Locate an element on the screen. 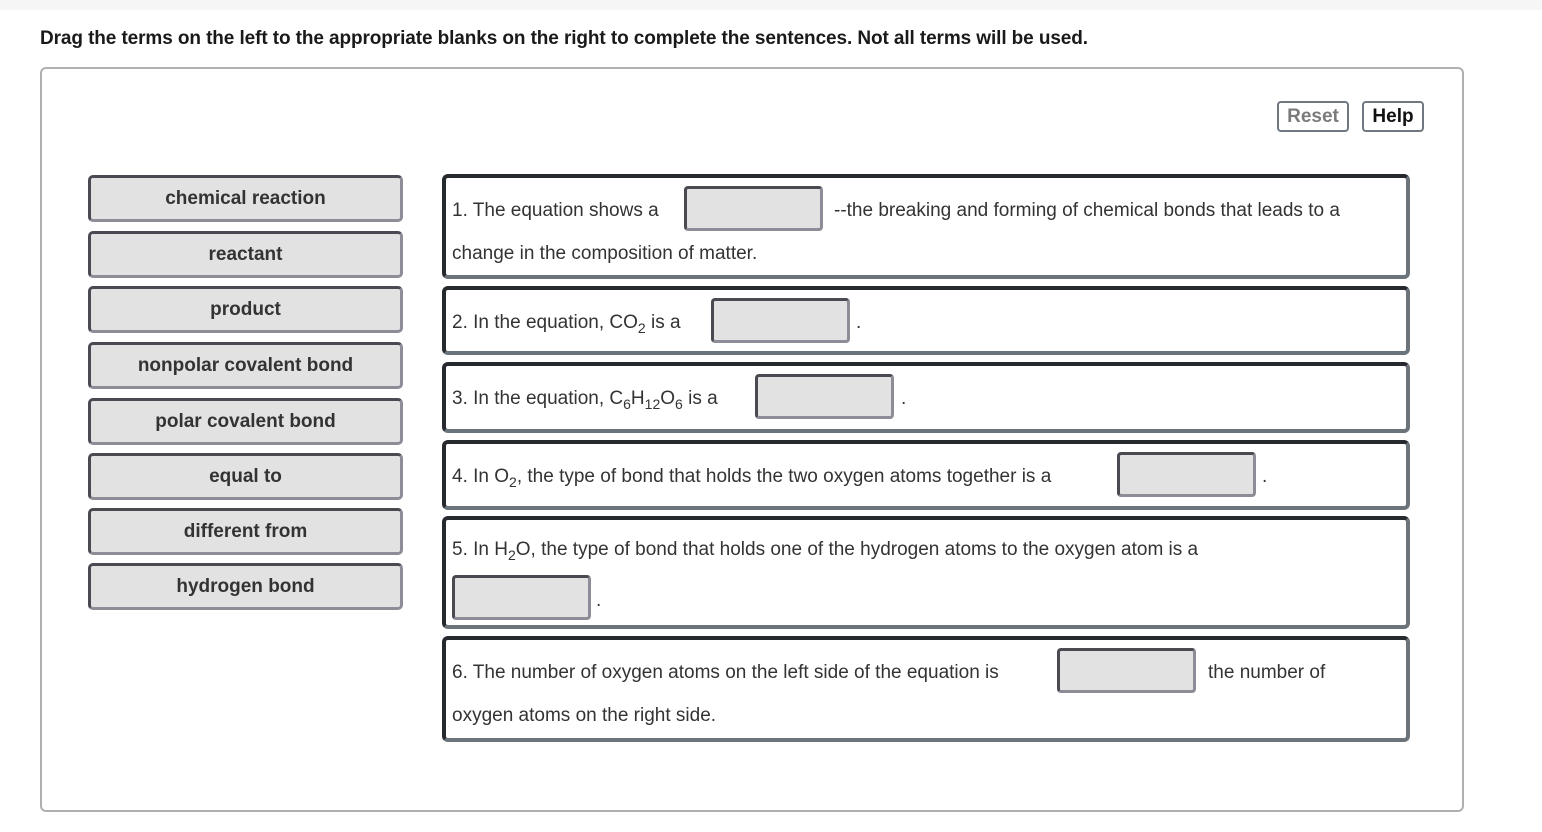 This screenshot has height=832, width=1542. term-product: product is located at coordinates (245, 309).